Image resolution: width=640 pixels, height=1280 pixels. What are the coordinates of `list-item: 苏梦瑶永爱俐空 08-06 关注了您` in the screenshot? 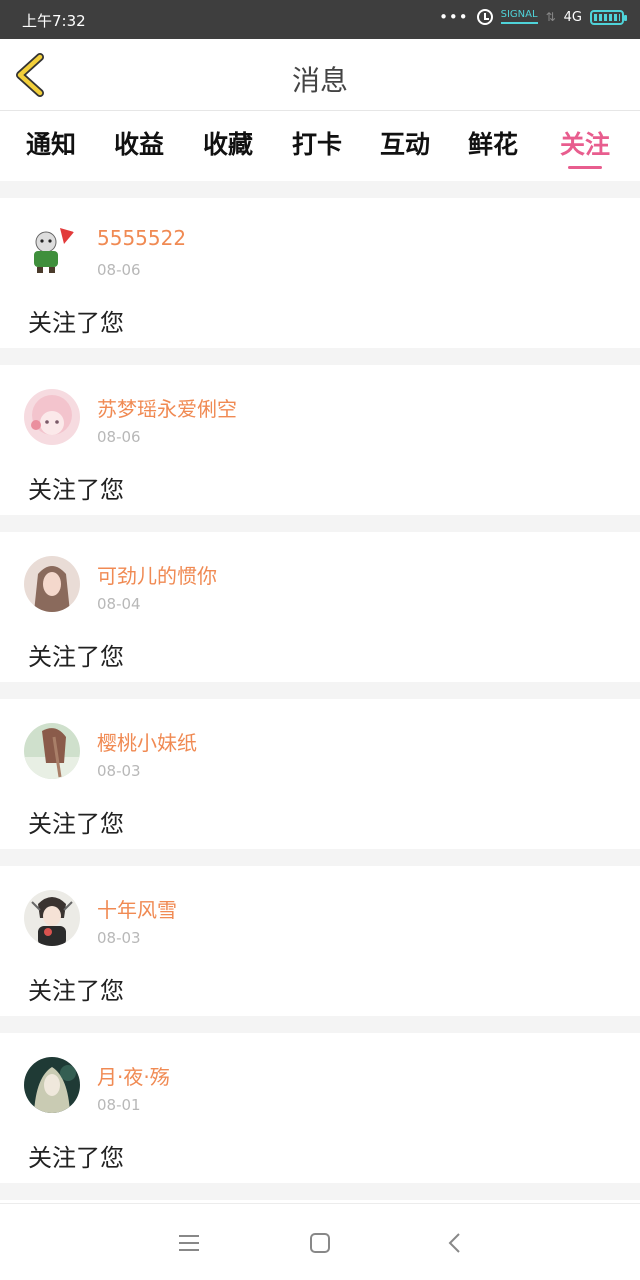 It's located at (320, 440).